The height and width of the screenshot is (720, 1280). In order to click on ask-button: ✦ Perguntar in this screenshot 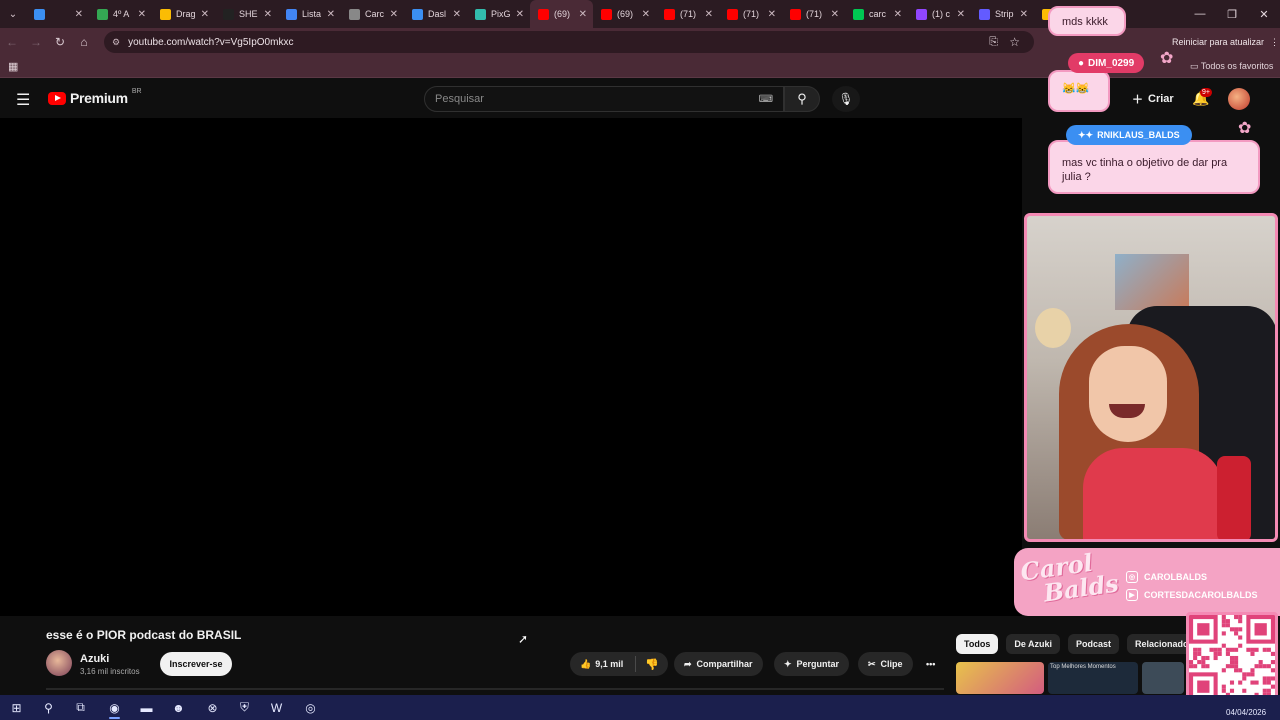, I will do `click(812, 664)`.